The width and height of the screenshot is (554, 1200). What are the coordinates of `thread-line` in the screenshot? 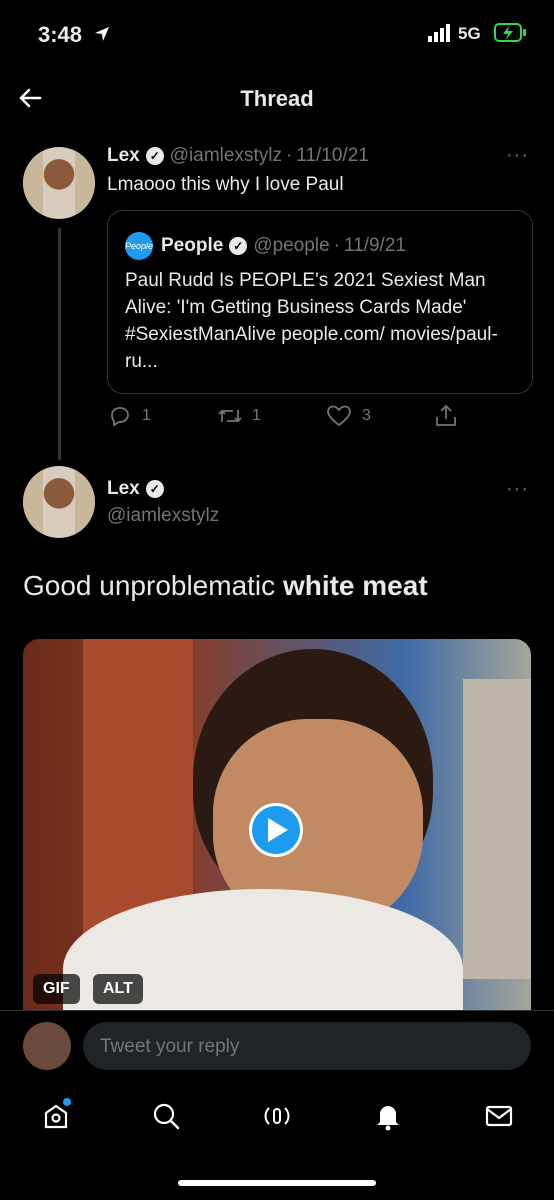 It's located at (59, 344).